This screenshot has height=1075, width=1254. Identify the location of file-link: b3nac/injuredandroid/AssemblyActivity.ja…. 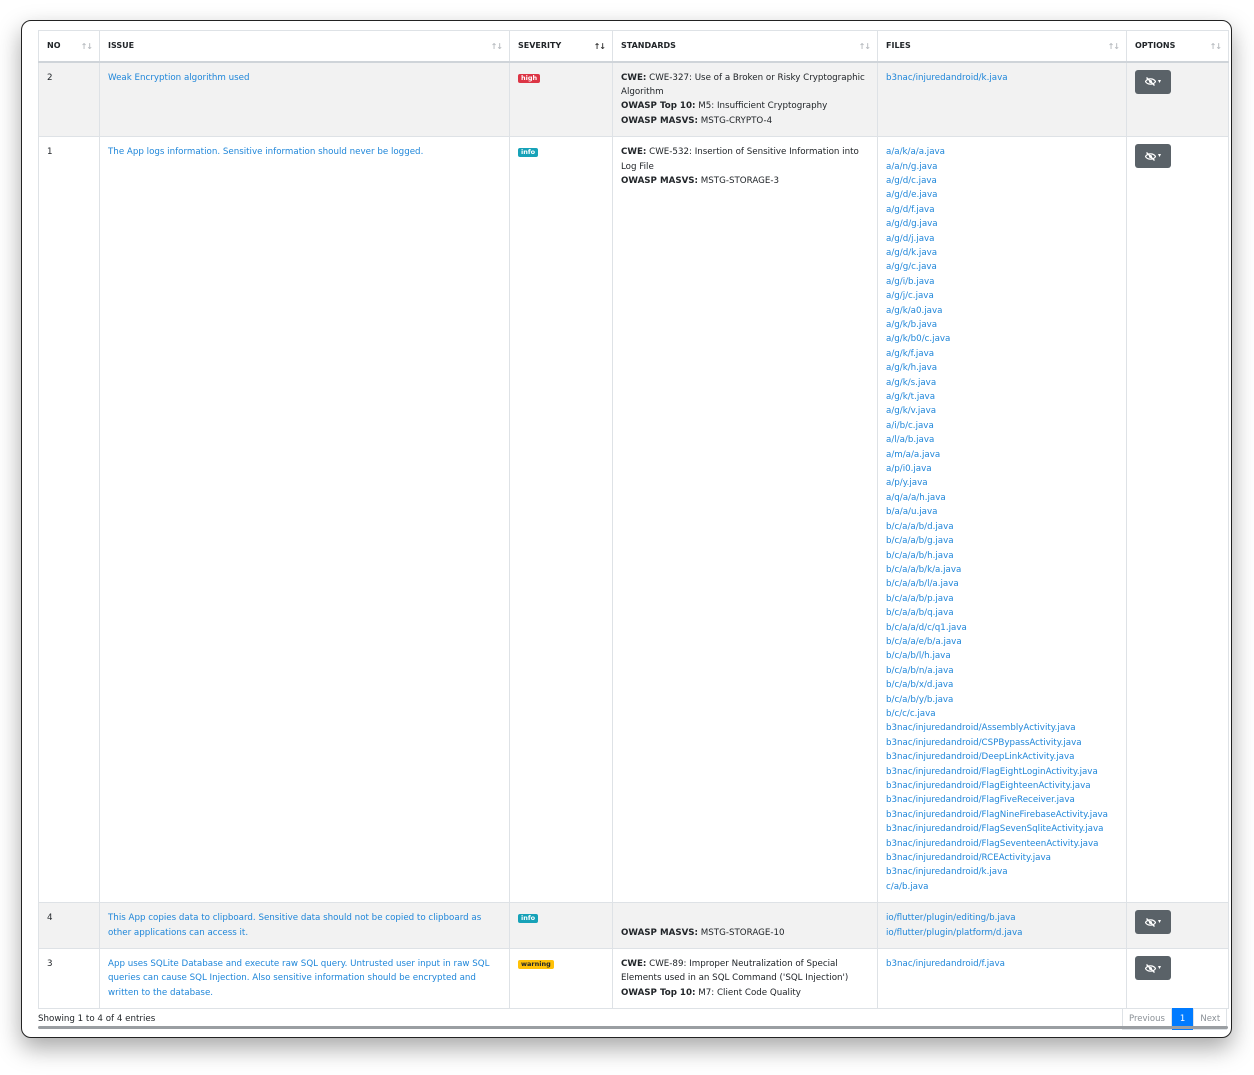
(981, 728).